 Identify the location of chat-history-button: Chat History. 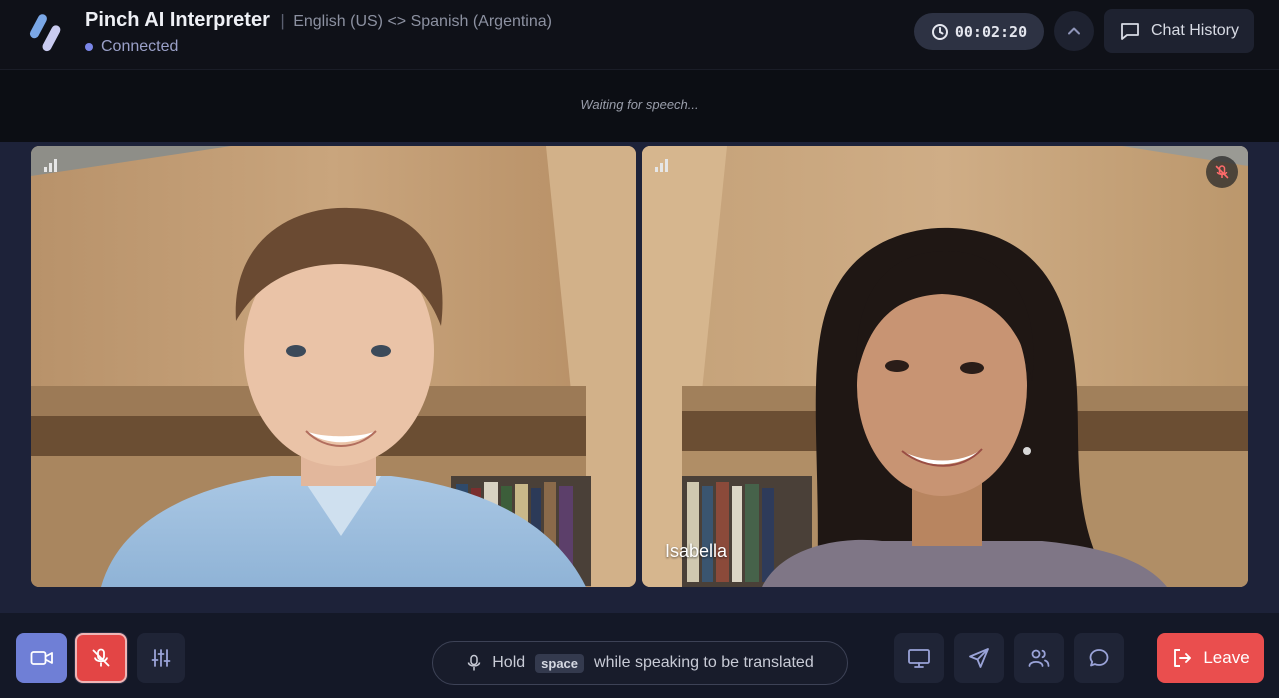
(1179, 31).